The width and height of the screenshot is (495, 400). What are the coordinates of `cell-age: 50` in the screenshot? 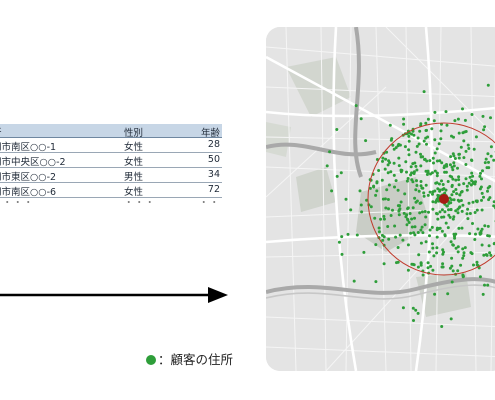 It's located at (213, 159).